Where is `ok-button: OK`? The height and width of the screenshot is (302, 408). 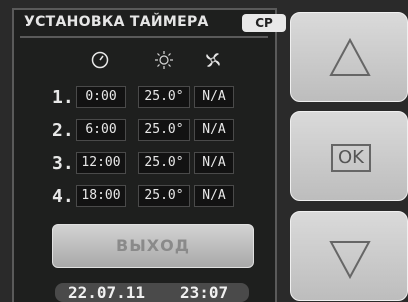 ok-button: OK is located at coordinates (349, 156).